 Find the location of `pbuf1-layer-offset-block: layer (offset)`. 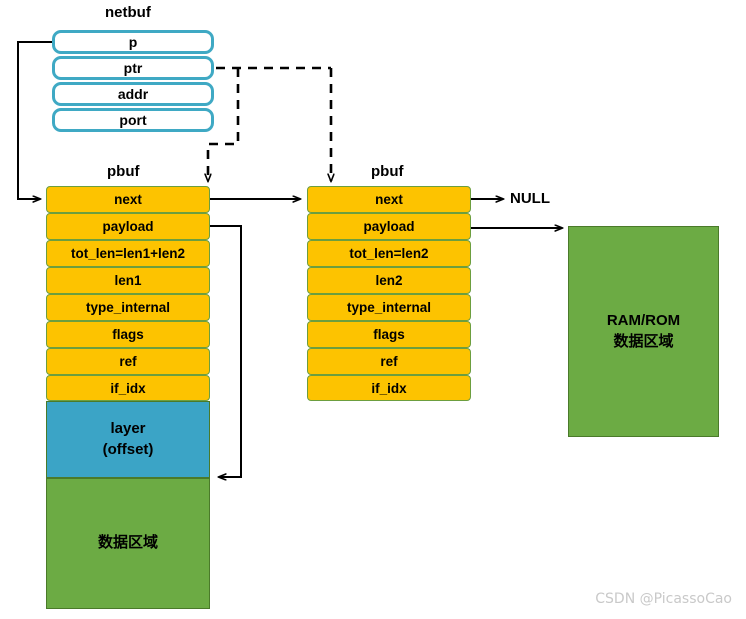

pbuf1-layer-offset-block: layer (offset) is located at coordinates (128, 439).